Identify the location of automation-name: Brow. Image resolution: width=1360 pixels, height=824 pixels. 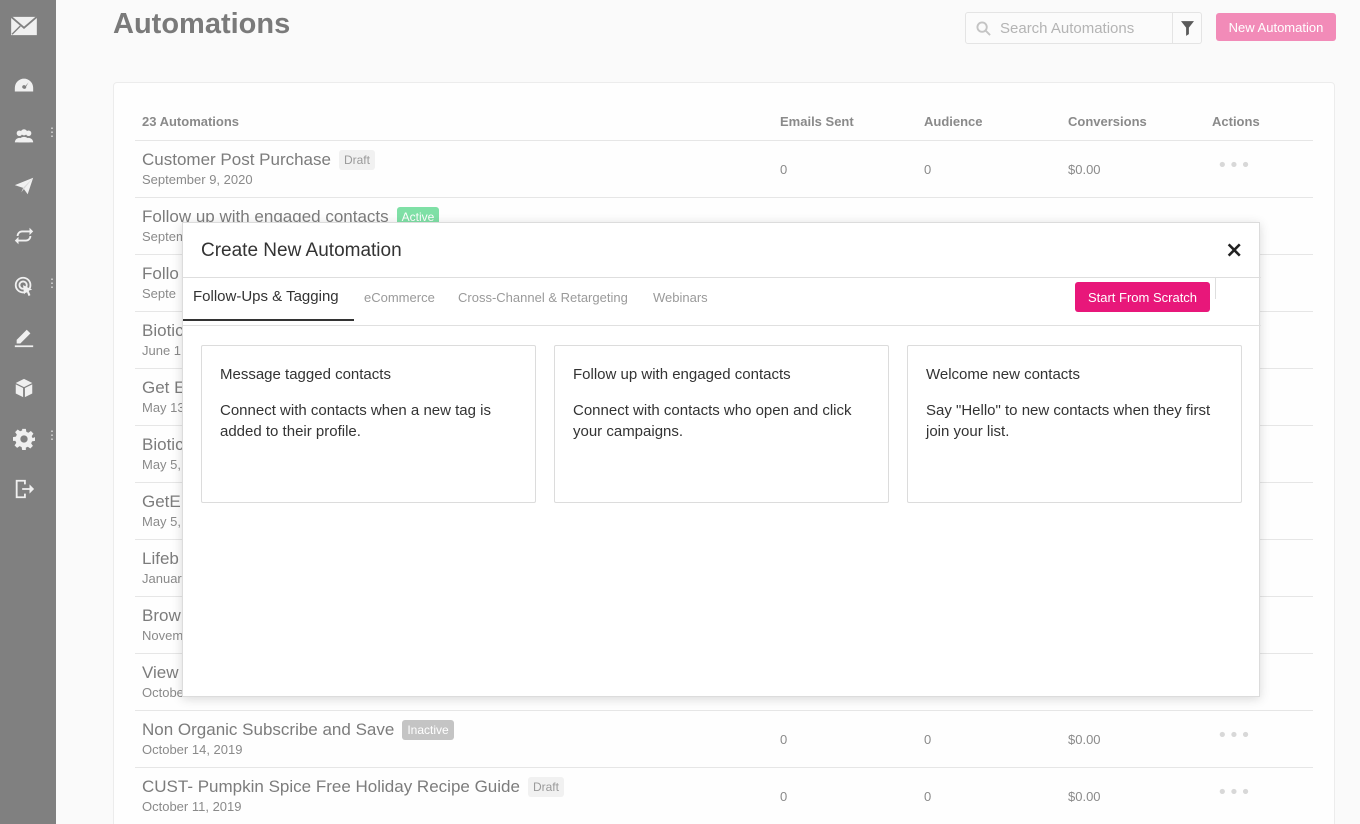
(161, 616).